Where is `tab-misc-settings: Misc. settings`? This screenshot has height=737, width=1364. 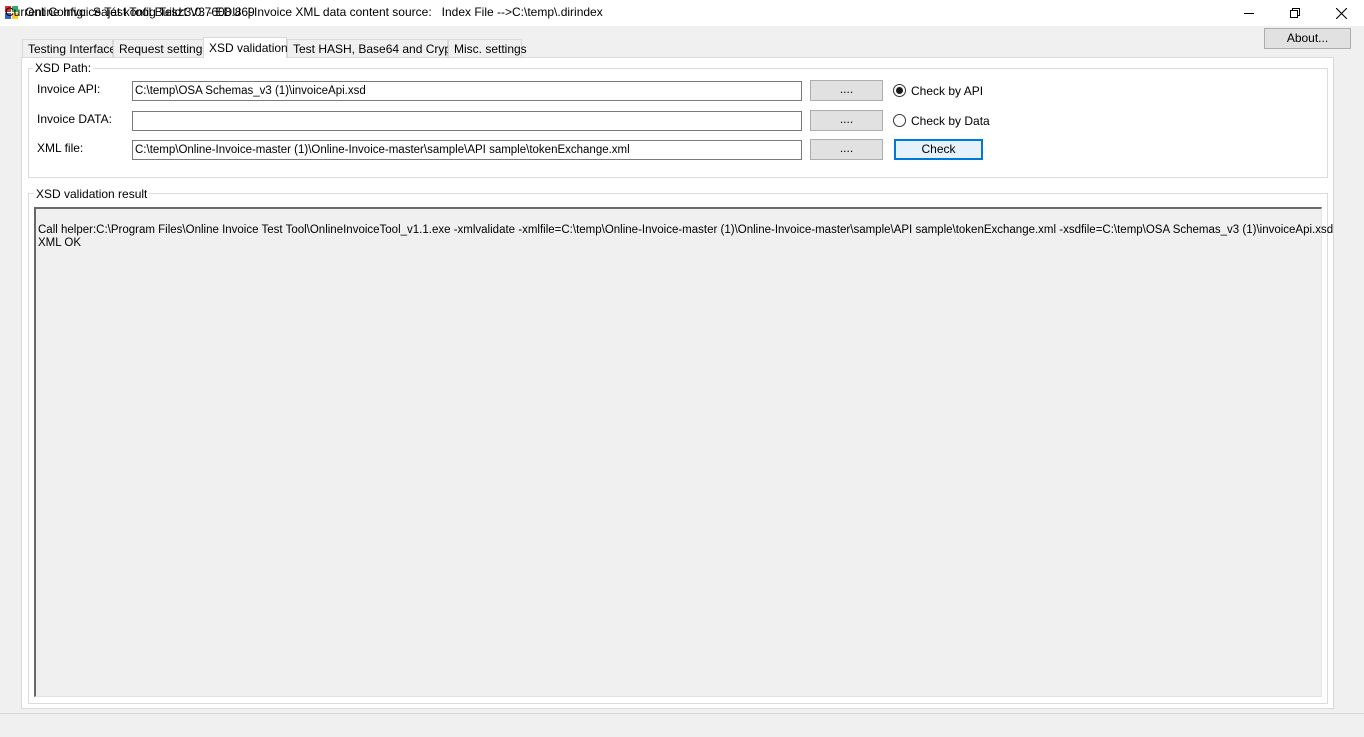
tab-misc-settings: Misc. settings is located at coordinates (487, 48).